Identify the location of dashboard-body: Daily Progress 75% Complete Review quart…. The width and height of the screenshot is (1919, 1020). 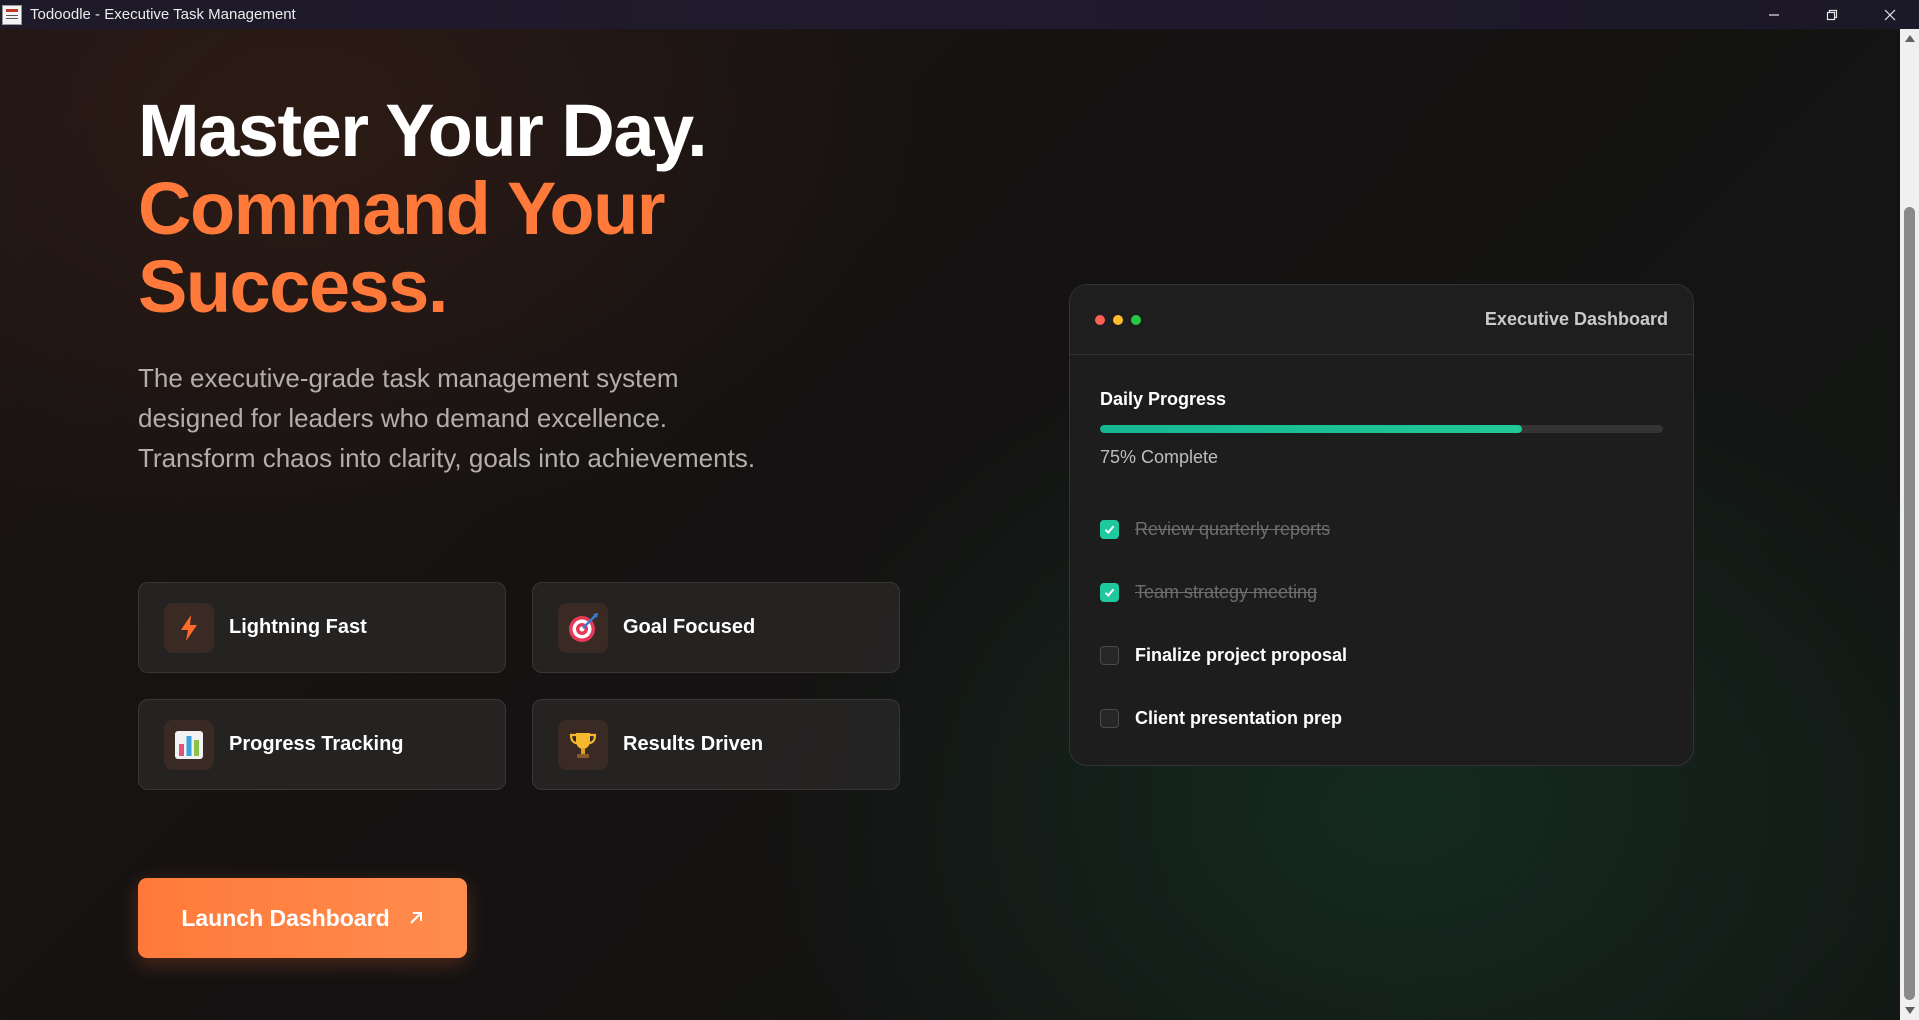
(1381, 552).